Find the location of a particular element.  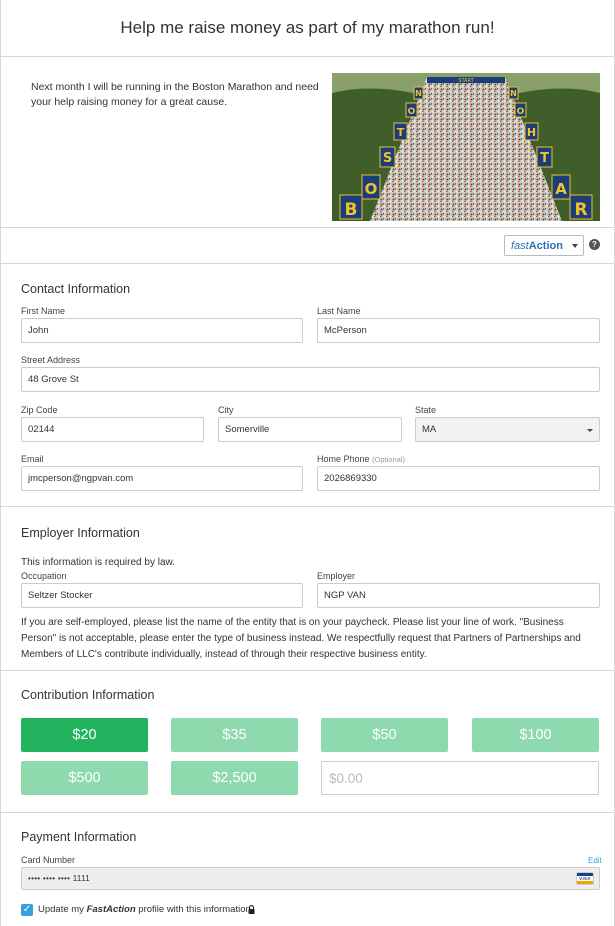

banner-letter: S is located at coordinates (387, 158).